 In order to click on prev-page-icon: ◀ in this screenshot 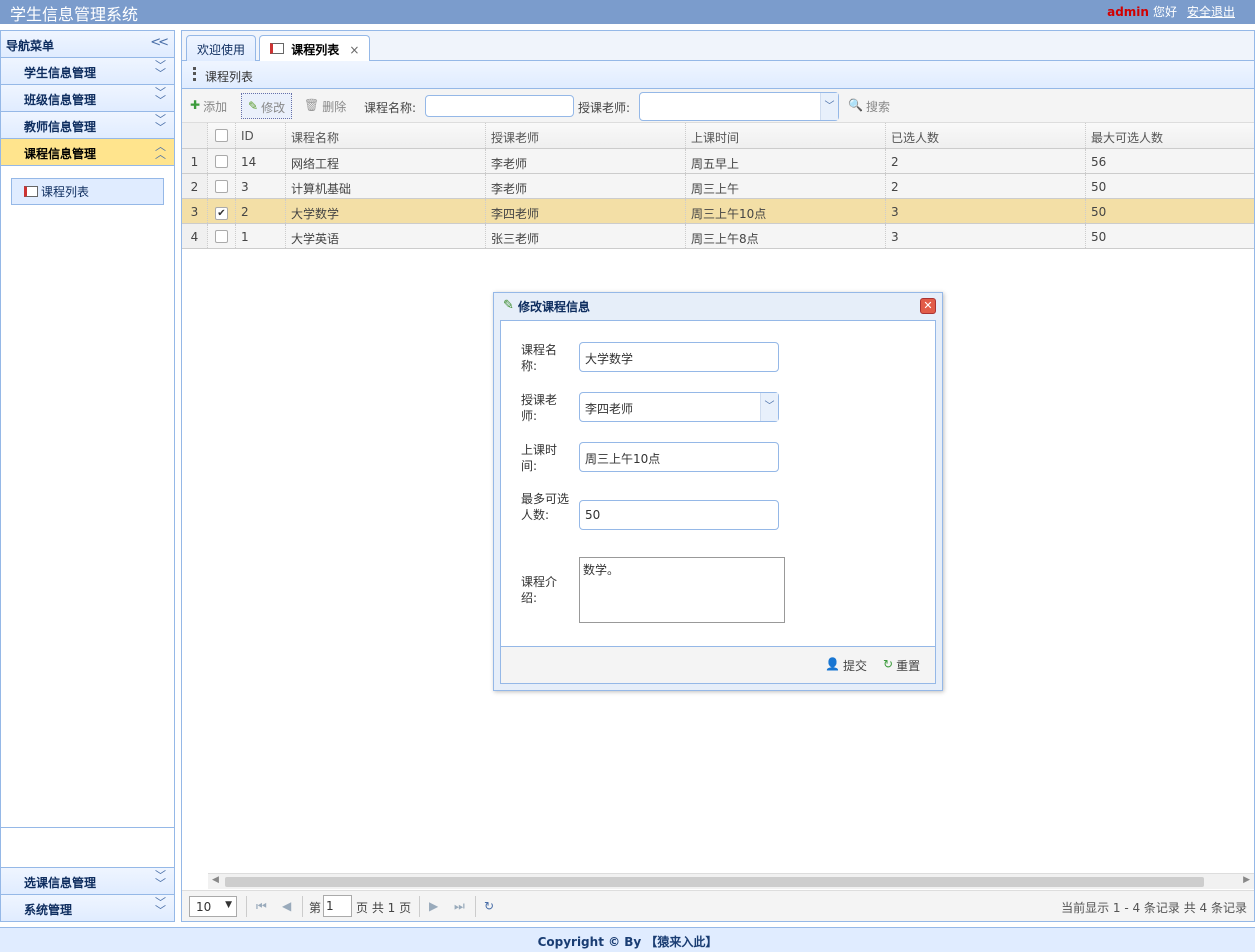, I will do `click(286, 906)`.